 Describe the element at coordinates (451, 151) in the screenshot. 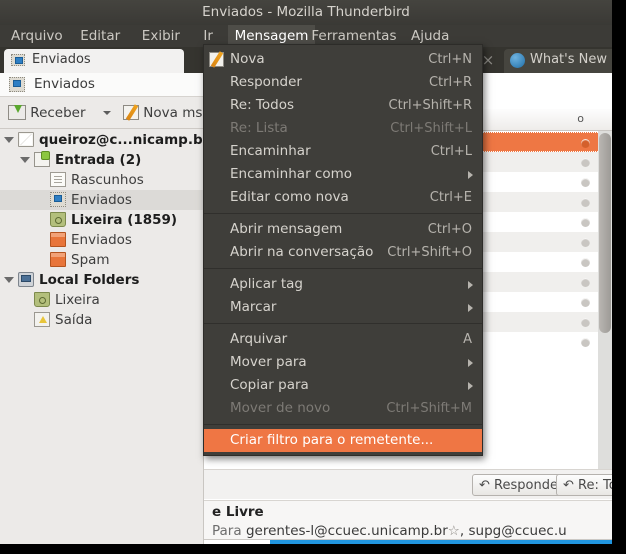

I see `menu-item-shortcut: Ctrl+L` at that location.